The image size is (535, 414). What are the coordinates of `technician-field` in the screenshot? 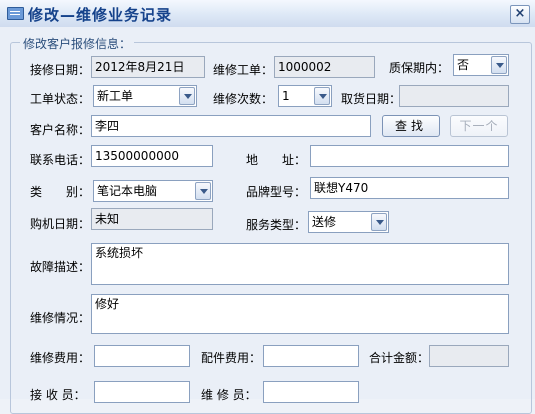 It's located at (311, 392).